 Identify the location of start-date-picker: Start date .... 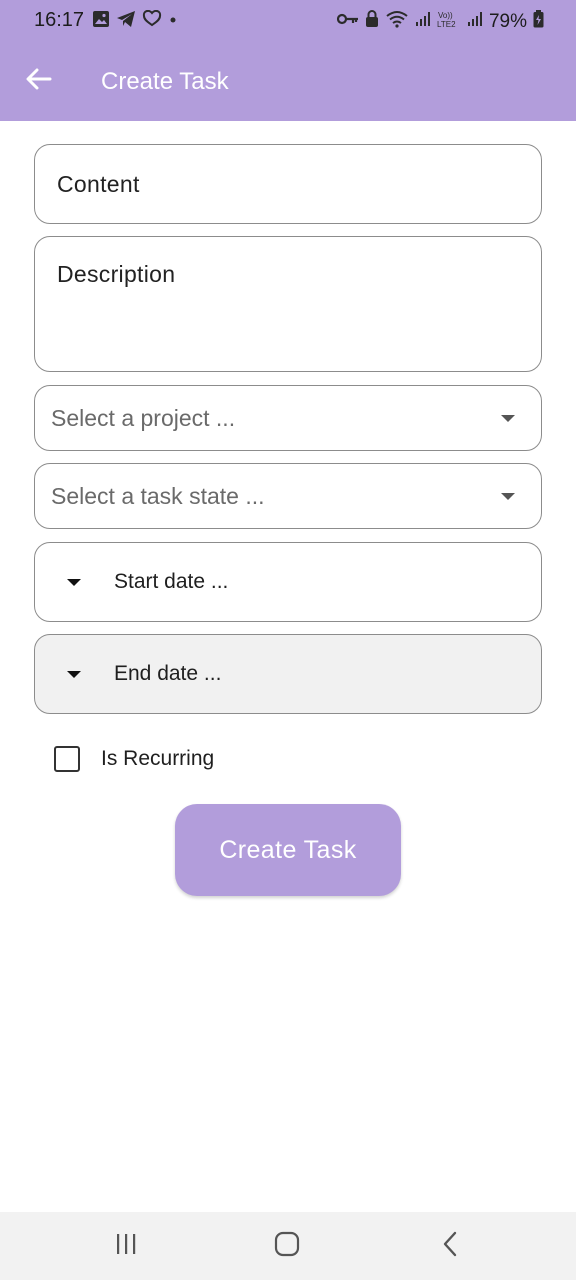
(288, 582).